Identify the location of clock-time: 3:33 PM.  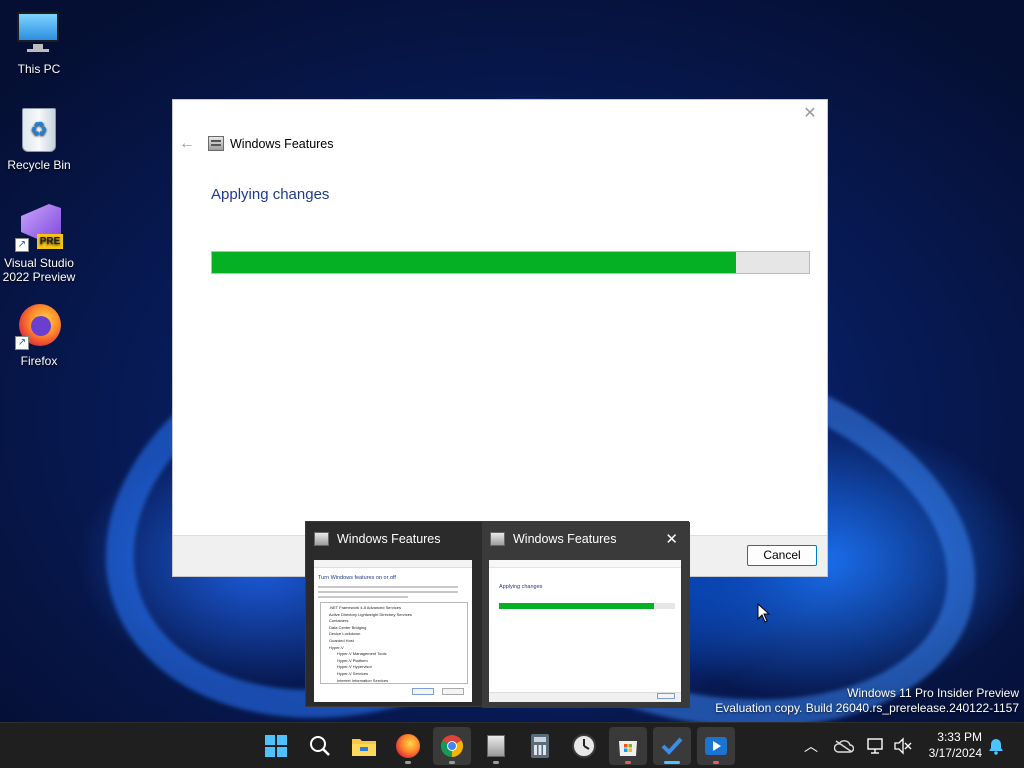
(959, 737).